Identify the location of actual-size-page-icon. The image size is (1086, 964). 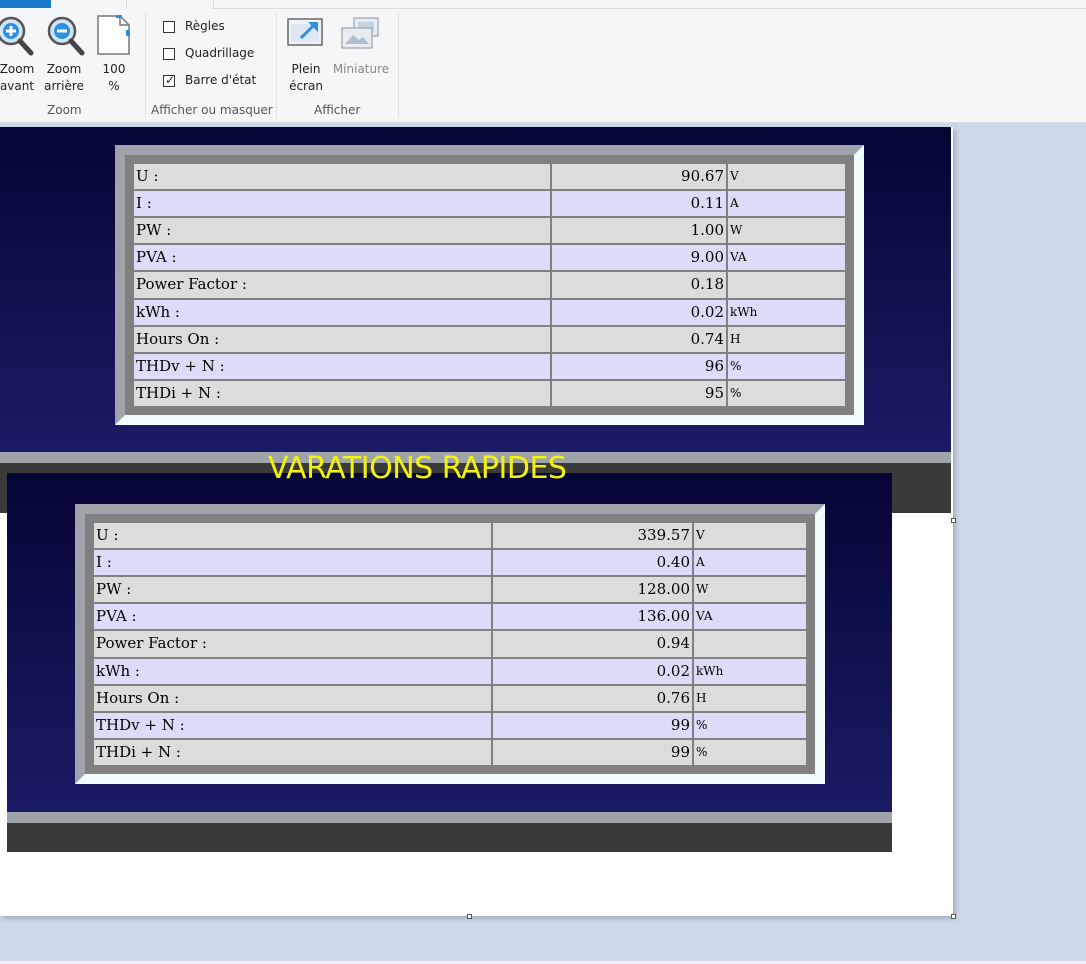
(113, 35).